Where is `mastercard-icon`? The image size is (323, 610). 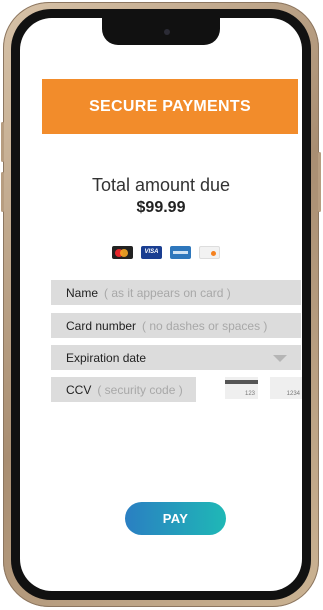 mastercard-icon is located at coordinates (122, 252).